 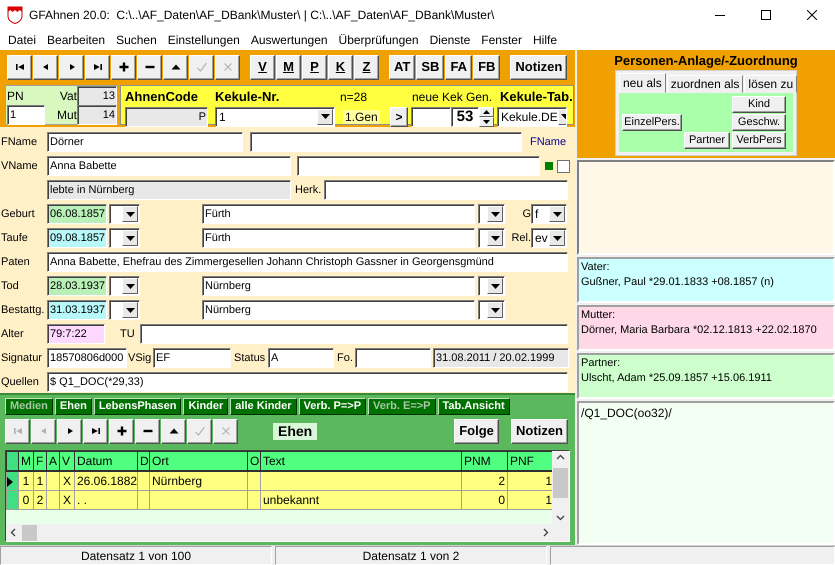 I want to click on button: VerbPers, so click(x=759, y=140).